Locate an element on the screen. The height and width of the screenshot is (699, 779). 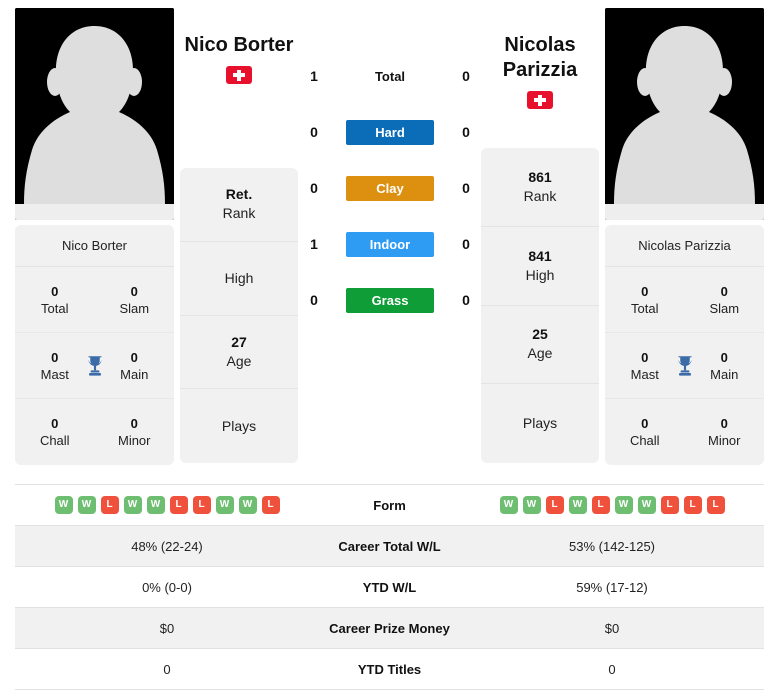
table-row: WWLWWLLWWL Form WWLWLWWLLL is located at coordinates (389, 505).